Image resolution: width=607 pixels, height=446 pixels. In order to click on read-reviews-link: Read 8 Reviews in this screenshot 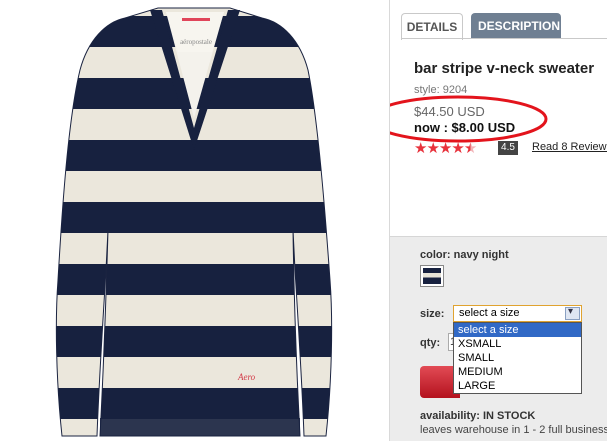, I will do `click(569, 147)`.